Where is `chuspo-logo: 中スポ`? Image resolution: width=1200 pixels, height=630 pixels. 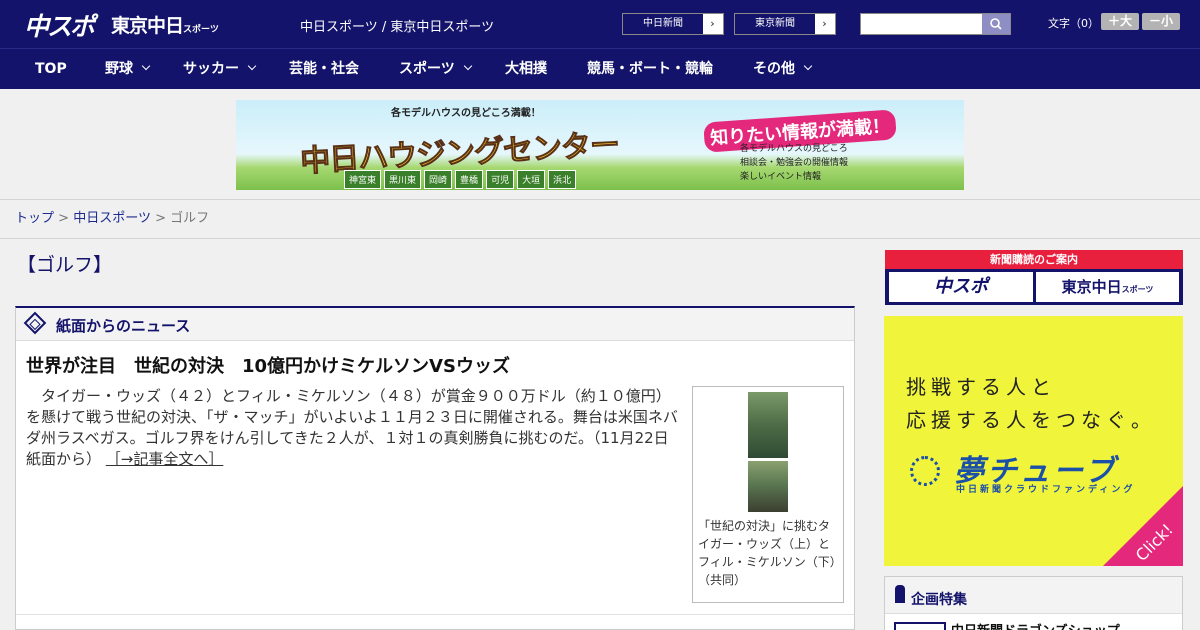 chuspo-logo: 中スポ is located at coordinates (59, 25).